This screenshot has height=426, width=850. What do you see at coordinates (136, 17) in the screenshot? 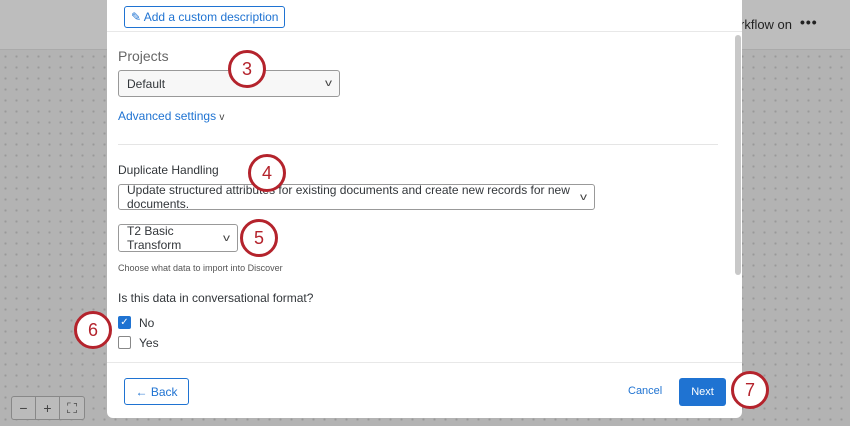
I see `edit-icon: ✎` at bounding box center [136, 17].